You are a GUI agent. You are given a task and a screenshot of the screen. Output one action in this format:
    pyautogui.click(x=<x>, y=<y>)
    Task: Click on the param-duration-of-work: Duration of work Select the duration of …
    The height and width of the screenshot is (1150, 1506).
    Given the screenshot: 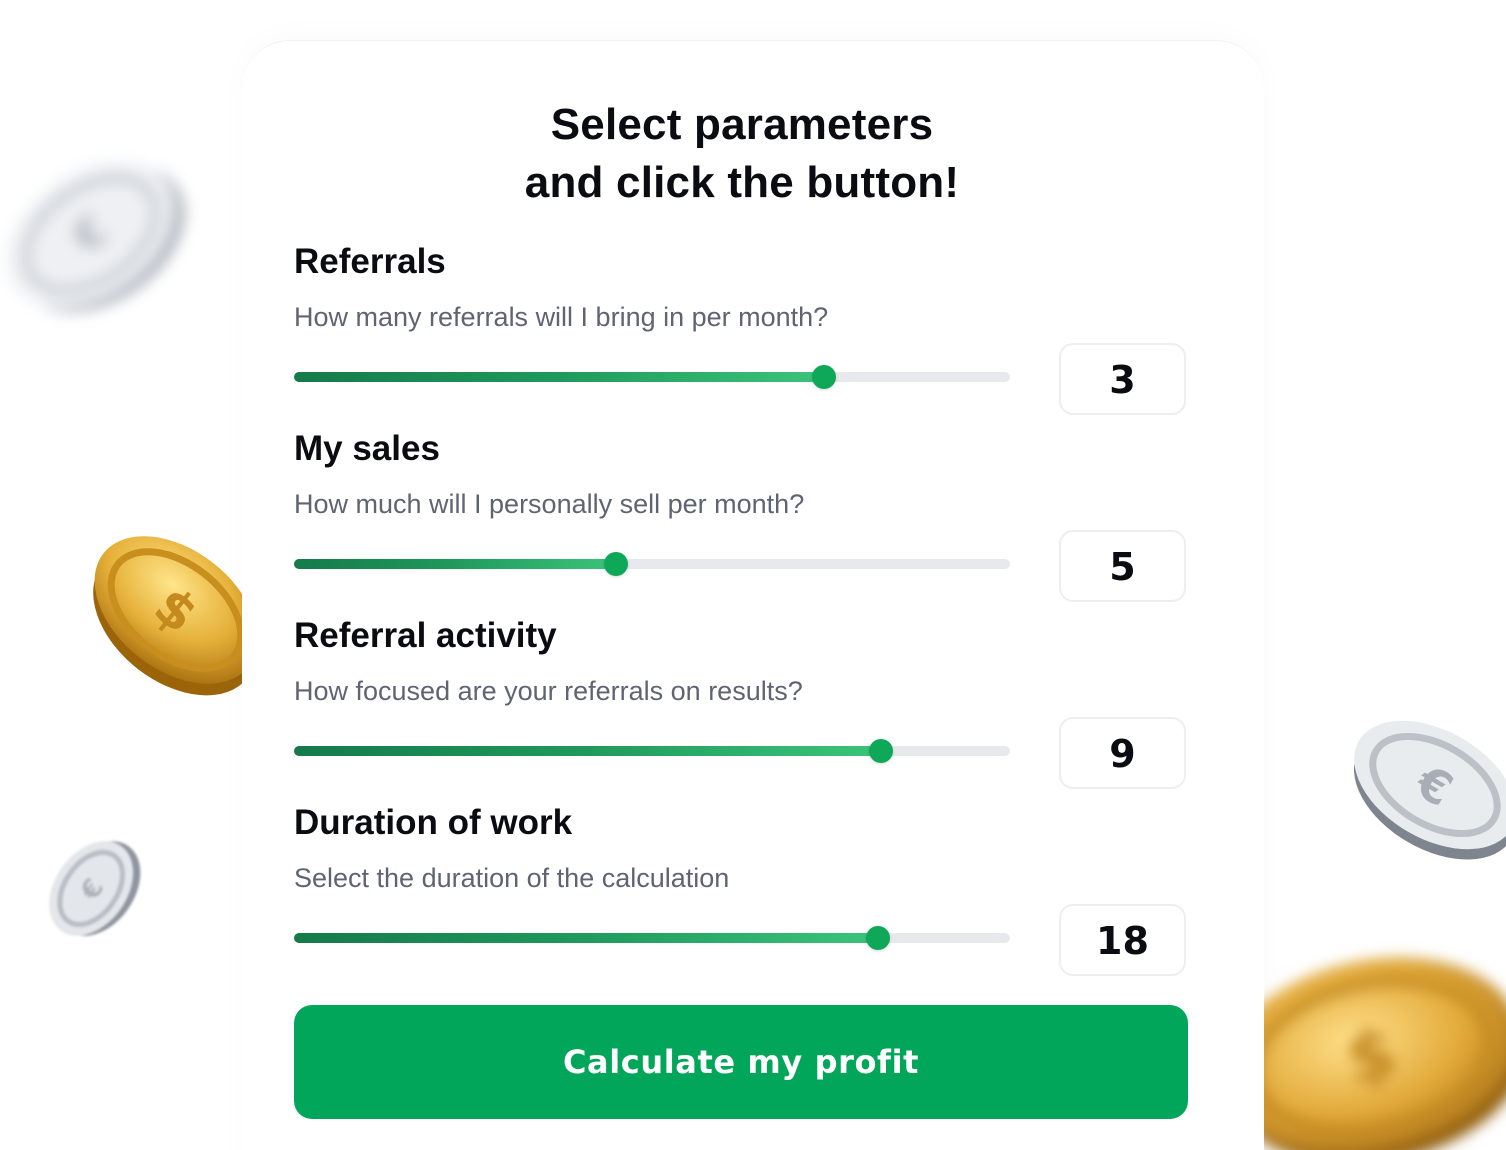 What is the action you would take?
    pyautogui.click(x=741, y=894)
    